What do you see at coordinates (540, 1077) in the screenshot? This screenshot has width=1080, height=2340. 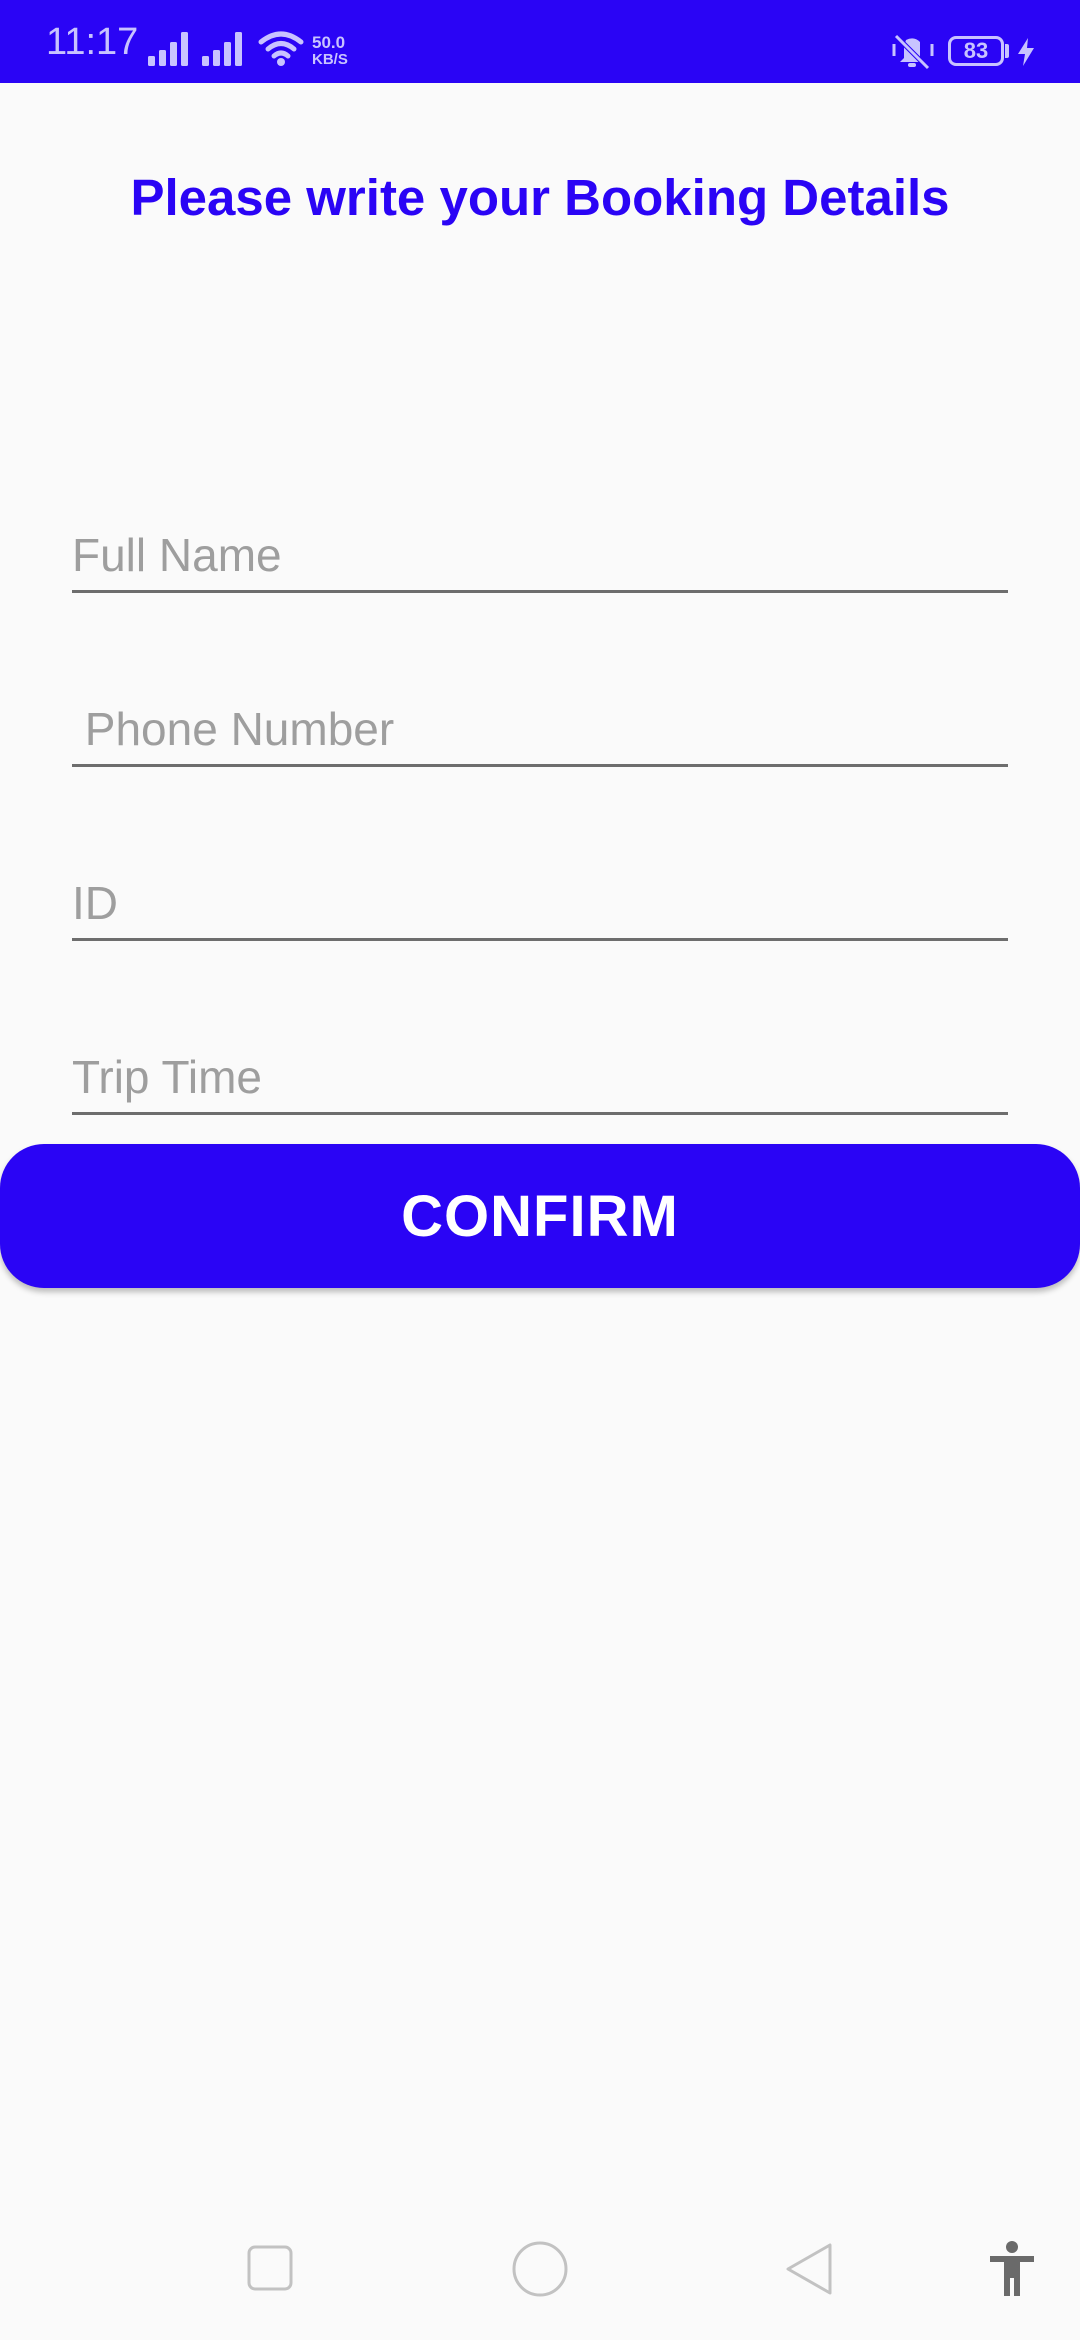 I see `trip-time-input` at bounding box center [540, 1077].